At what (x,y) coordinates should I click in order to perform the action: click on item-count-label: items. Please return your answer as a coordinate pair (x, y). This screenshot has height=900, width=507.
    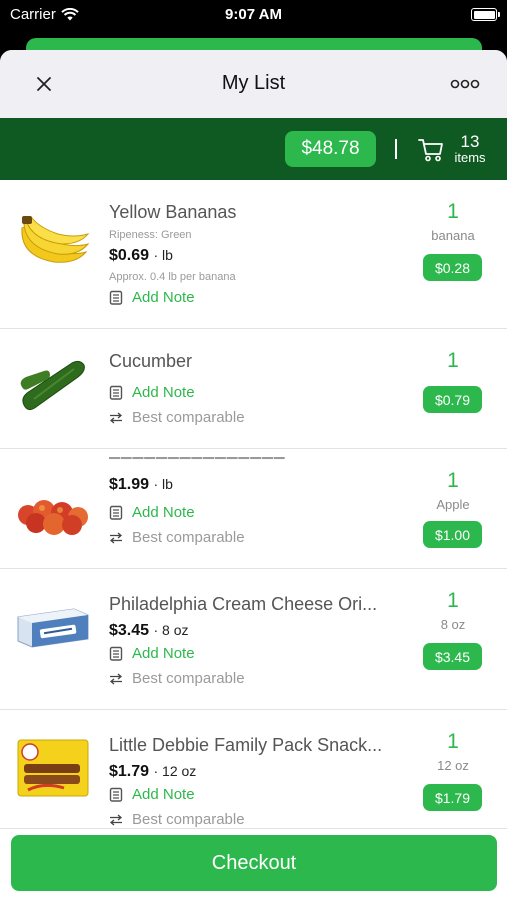
    Looking at the image, I should click on (470, 157).